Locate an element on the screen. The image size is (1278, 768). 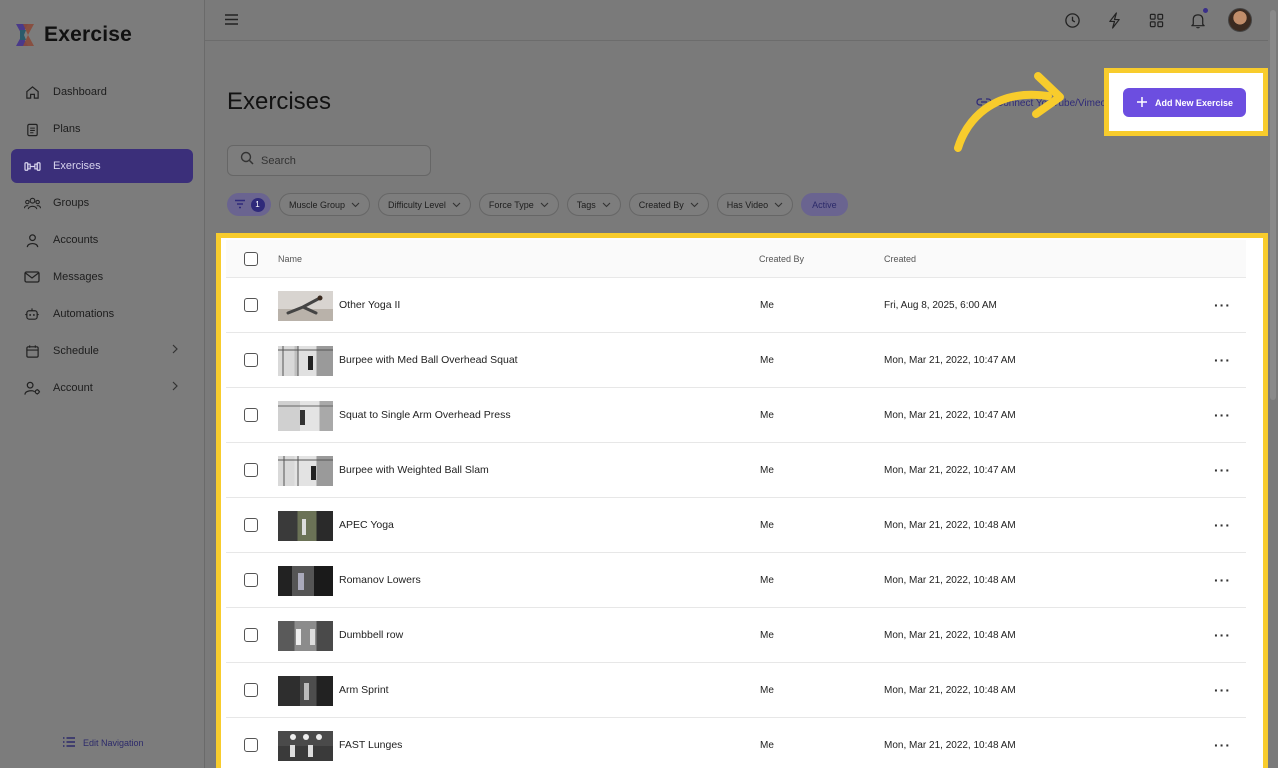
sidebar-item-plans: Plans is located at coordinates (102, 129).